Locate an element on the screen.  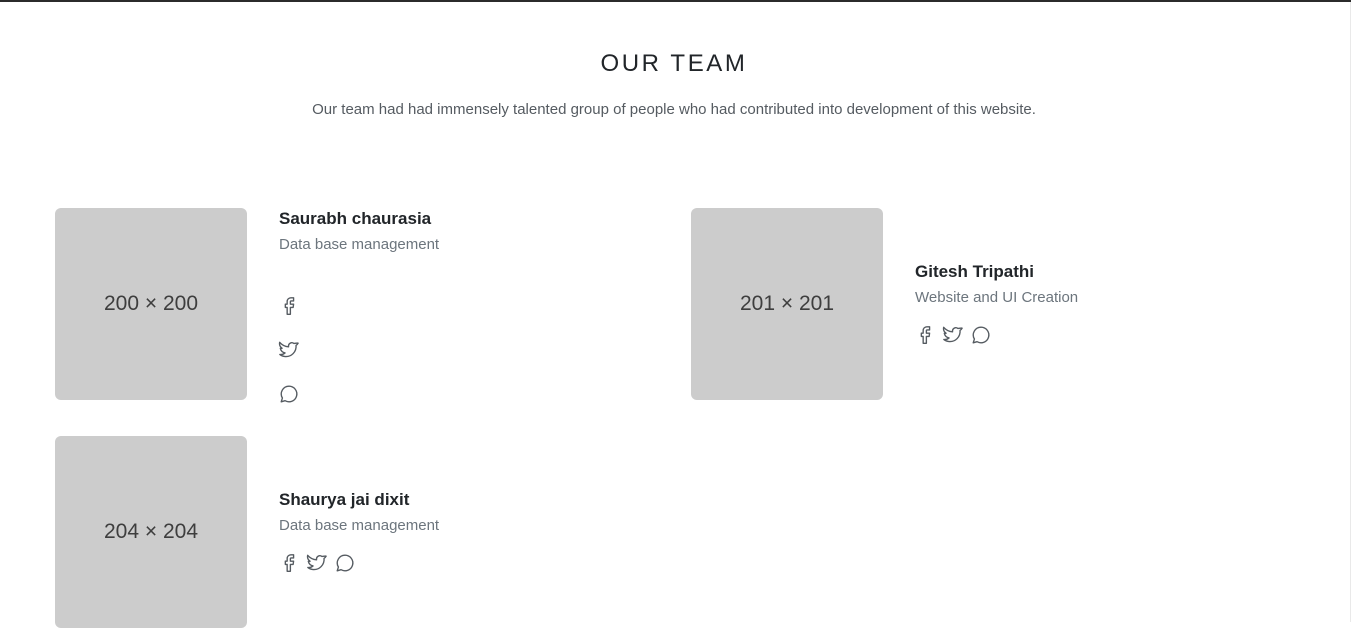
member-role: Website and UI Creation is located at coordinates (997, 297).